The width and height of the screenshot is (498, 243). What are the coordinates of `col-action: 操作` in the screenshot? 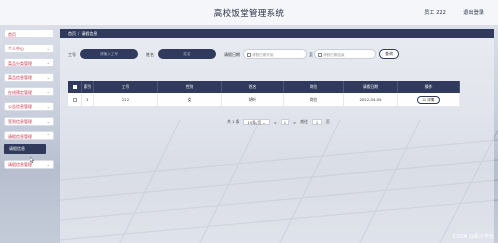 It's located at (429, 87).